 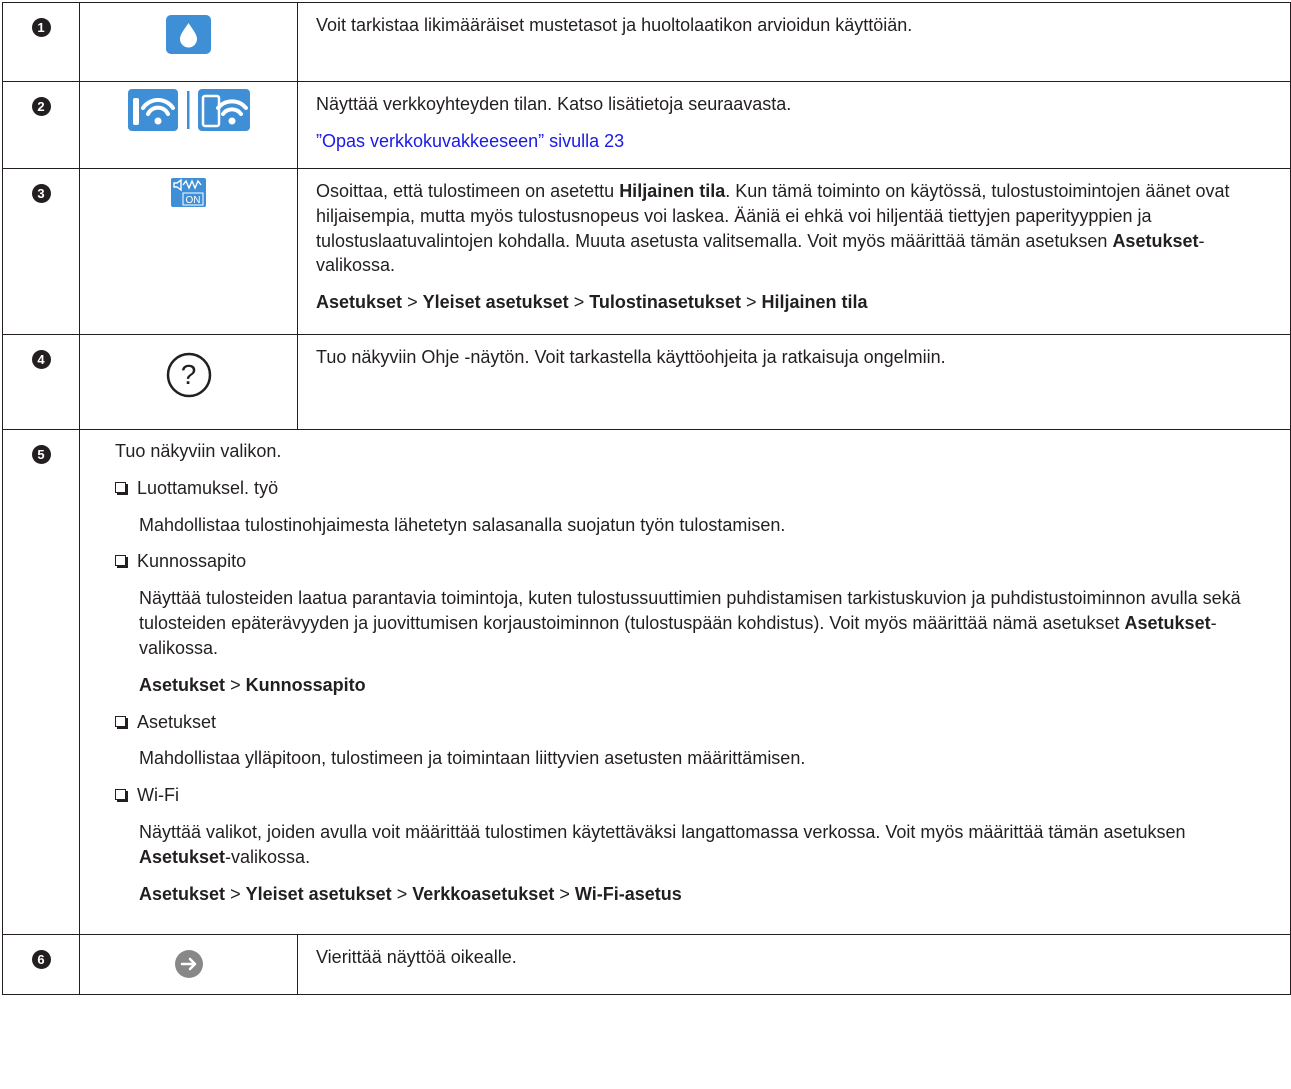 What do you see at coordinates (188, 113) in the screenshot?
I see `wifi-status-icon` at bounding box center [188, 113].